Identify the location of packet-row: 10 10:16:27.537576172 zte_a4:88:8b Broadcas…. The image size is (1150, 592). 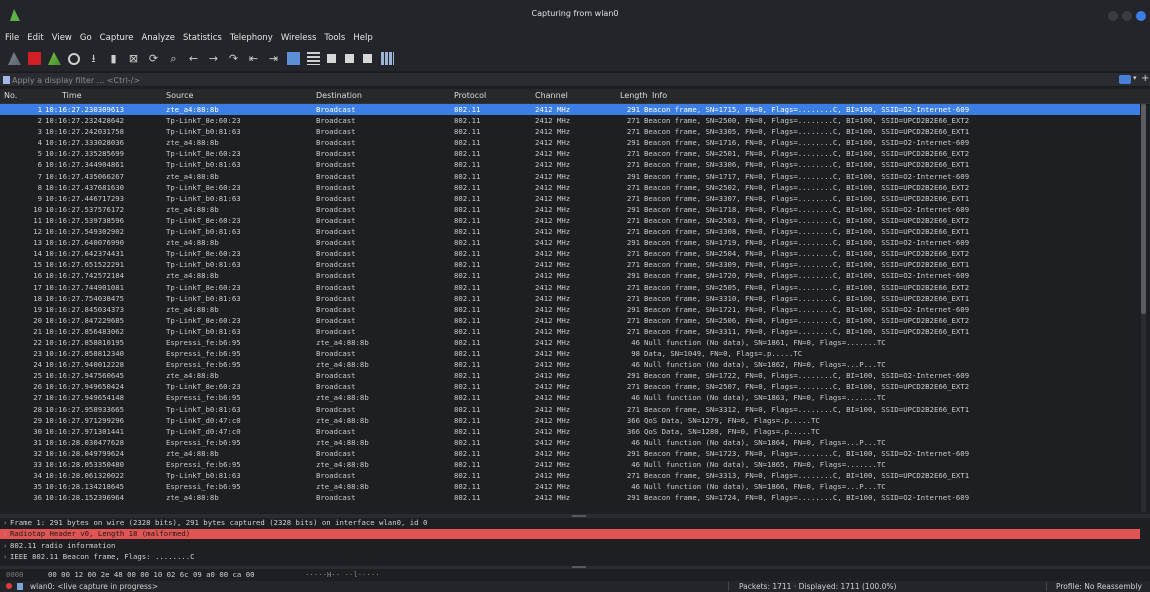
(570, 209).